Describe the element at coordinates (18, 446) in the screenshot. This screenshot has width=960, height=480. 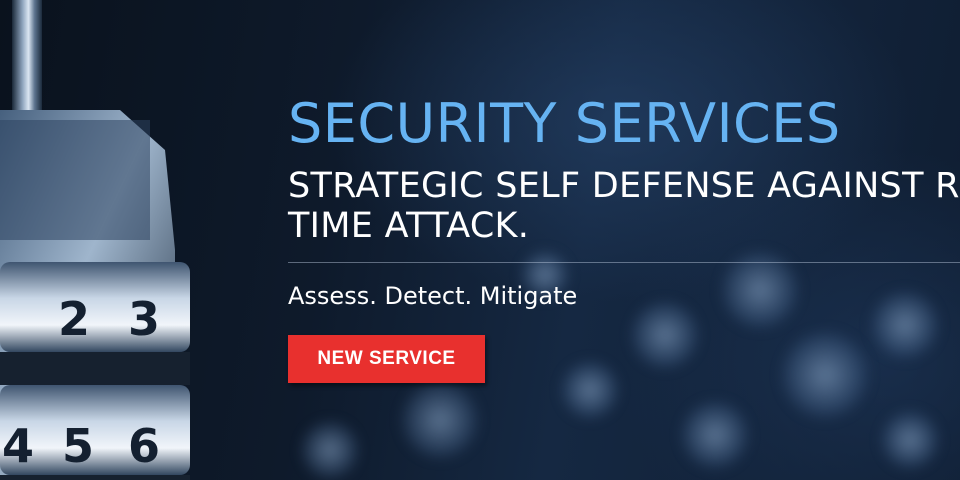
I see `dial-digit: 4` at that location.